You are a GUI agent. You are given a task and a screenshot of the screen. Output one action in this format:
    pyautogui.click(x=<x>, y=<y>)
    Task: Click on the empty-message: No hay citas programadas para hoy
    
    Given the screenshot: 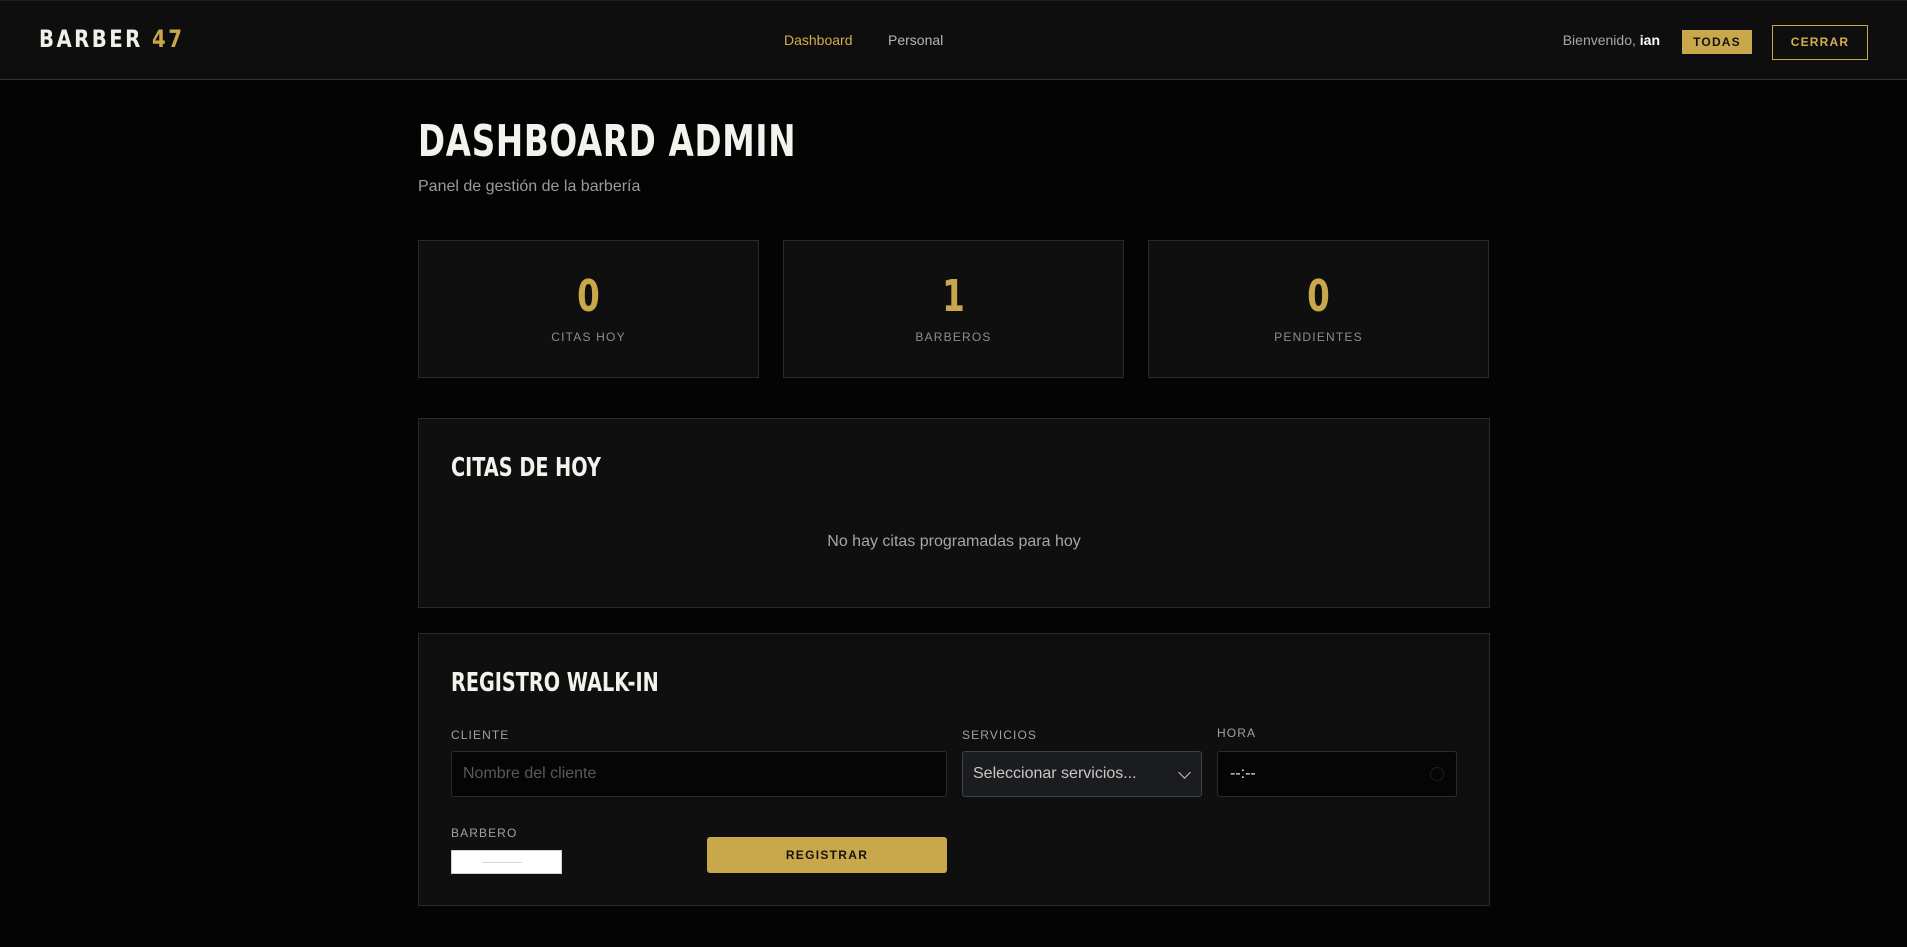 What is the action you would take?
    pyautogui.click(x=954, y=541)
    